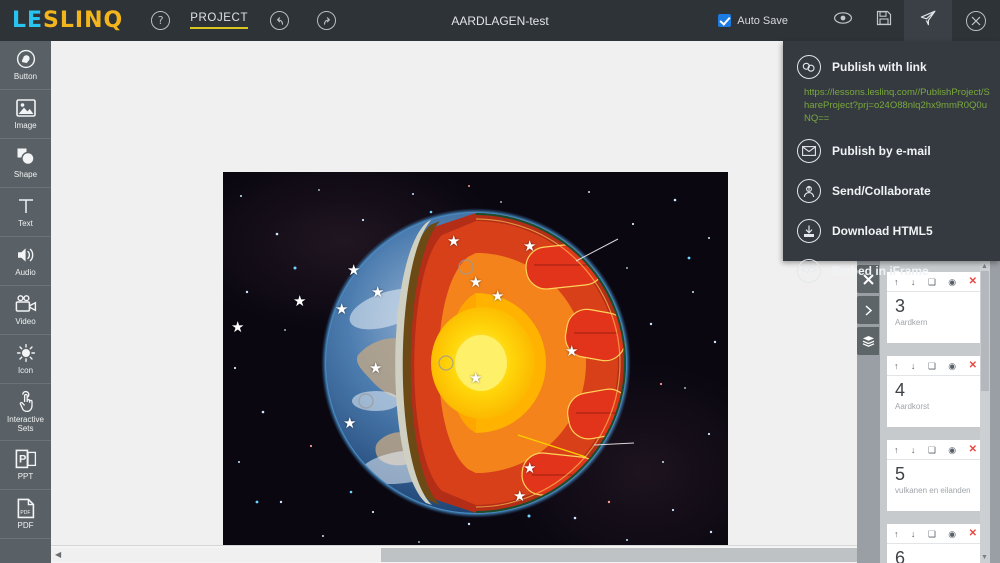  What do you see at coordinates (216, 555) in the screenshot?
I see `hscroll-thumb` at bounding box center [216, 555].